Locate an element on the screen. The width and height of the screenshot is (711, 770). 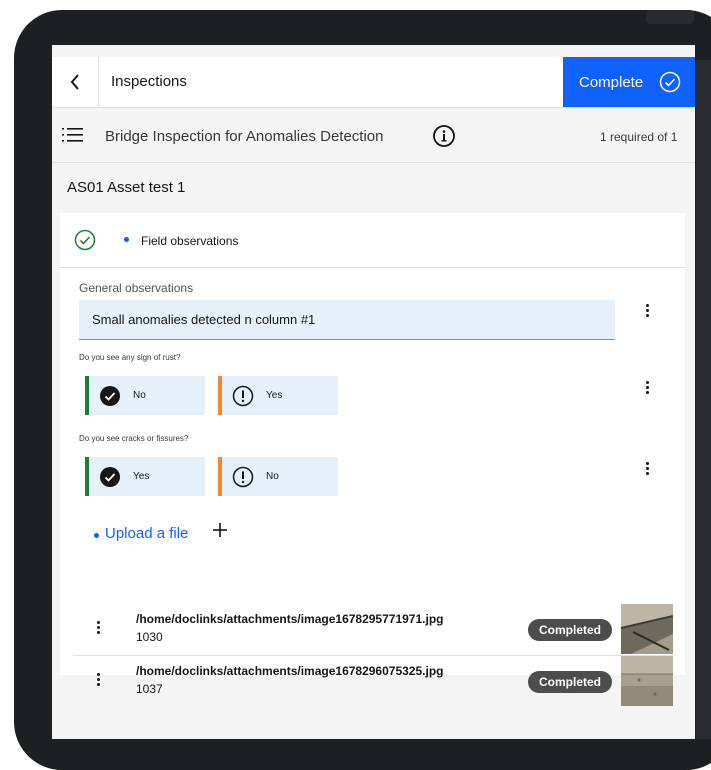
upload-bullet is located at coordinates (96, 535).